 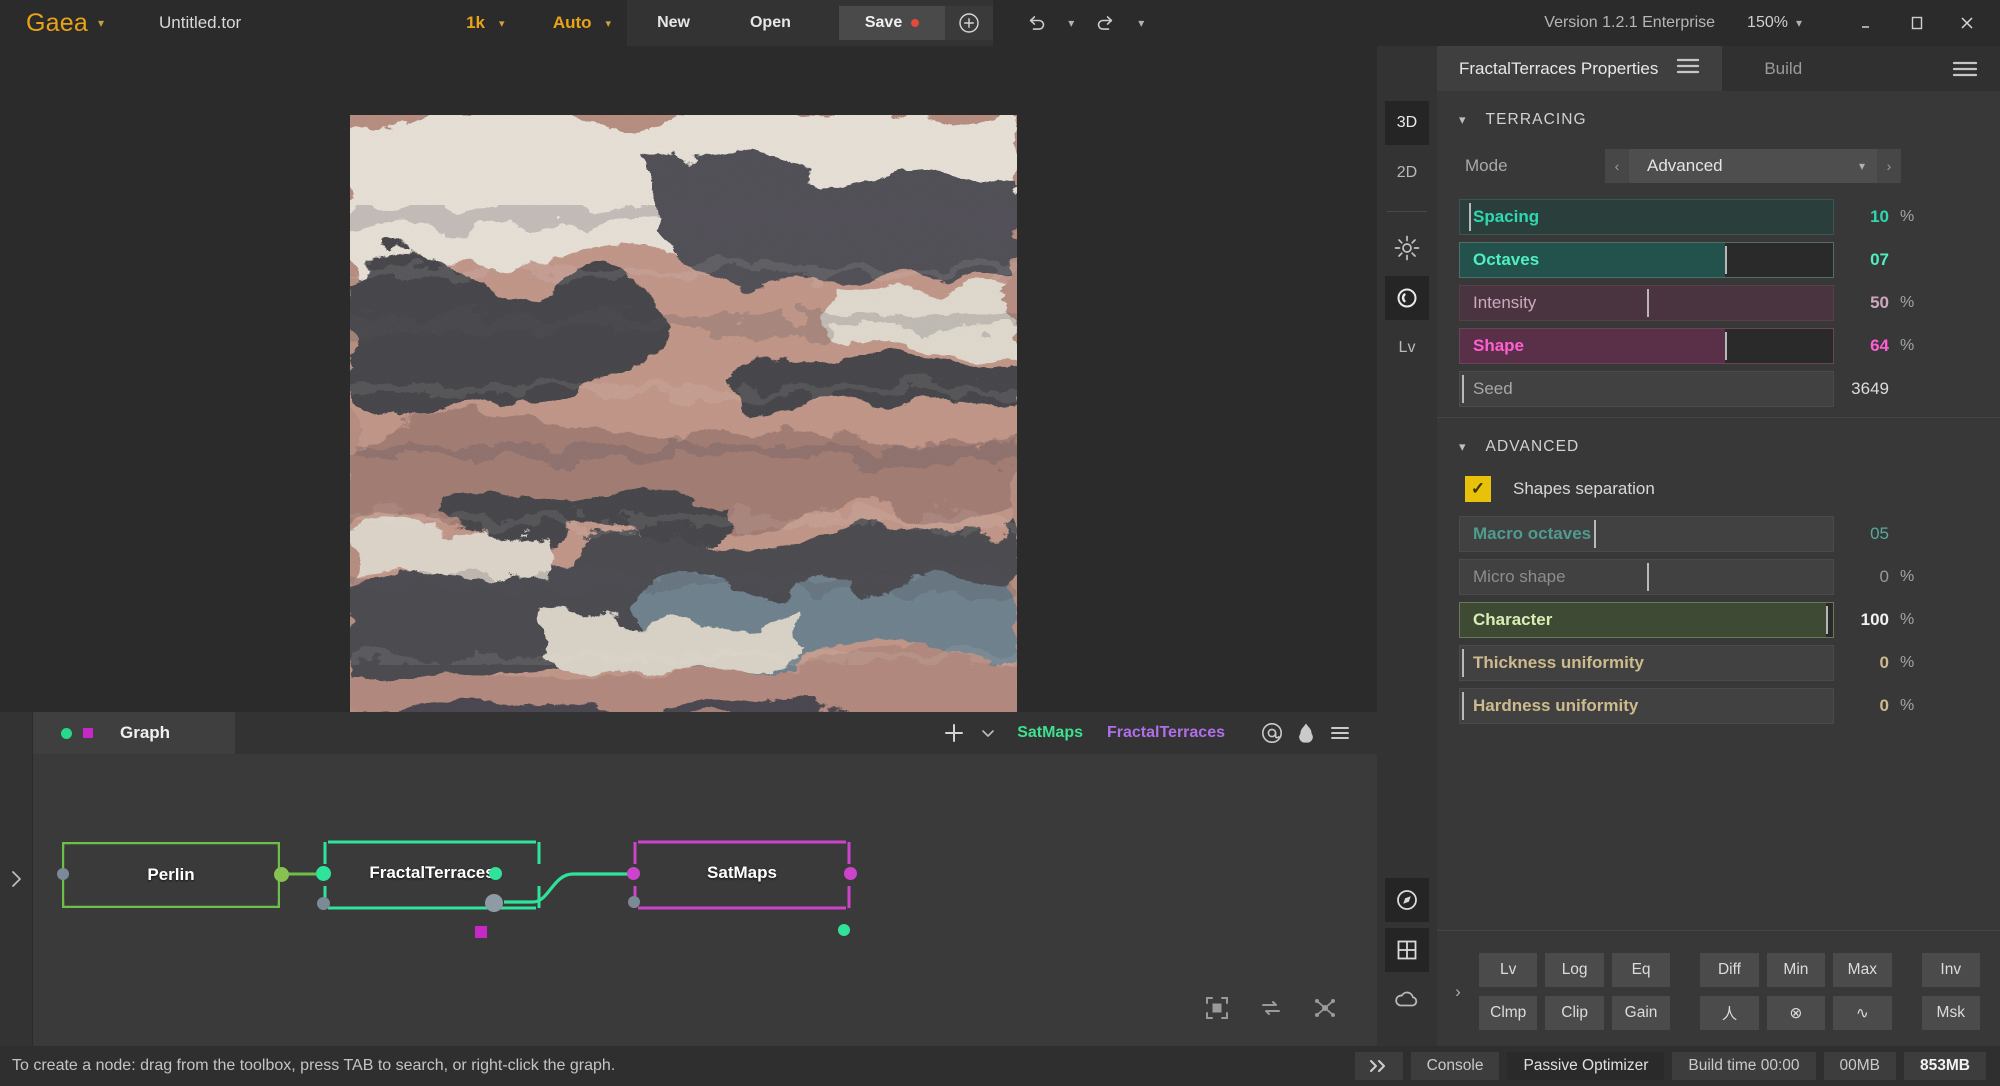 What do you see at coordinates (1574, 1013) in the screenshot?
I see `op-clip-button: Clip` at bounding box center [1574, 1013].